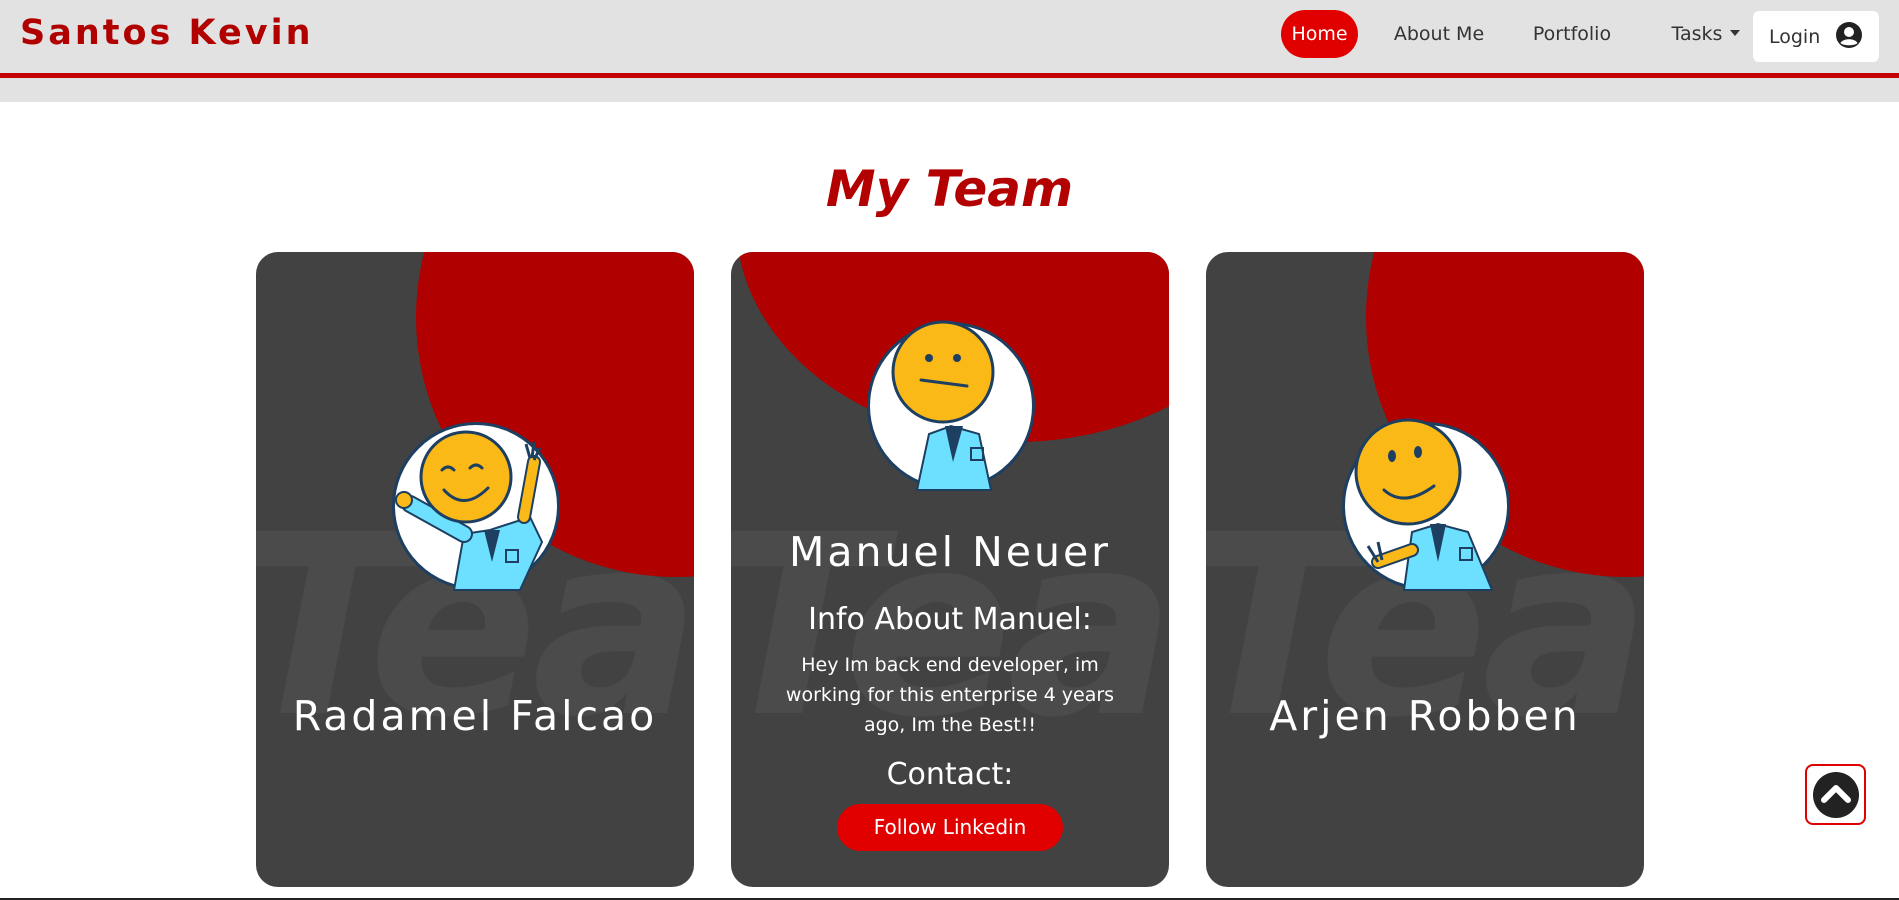 This screenshot has height=900, width=1899. I want to click on nav-tasks-label: Tasks, so click(1697, 34).